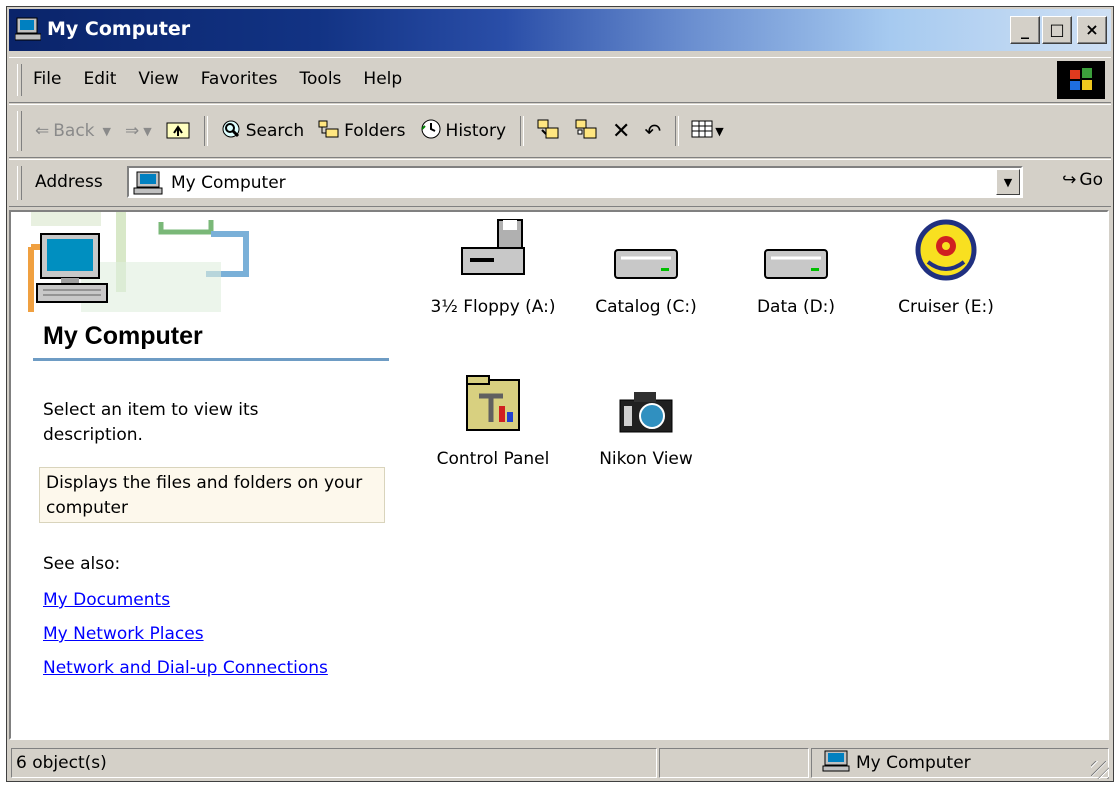 This screenshot has width=1117, height=785. Describe the element at coordinates (19, 131) in the screenshot. I see `toolbar-grip` at that location.